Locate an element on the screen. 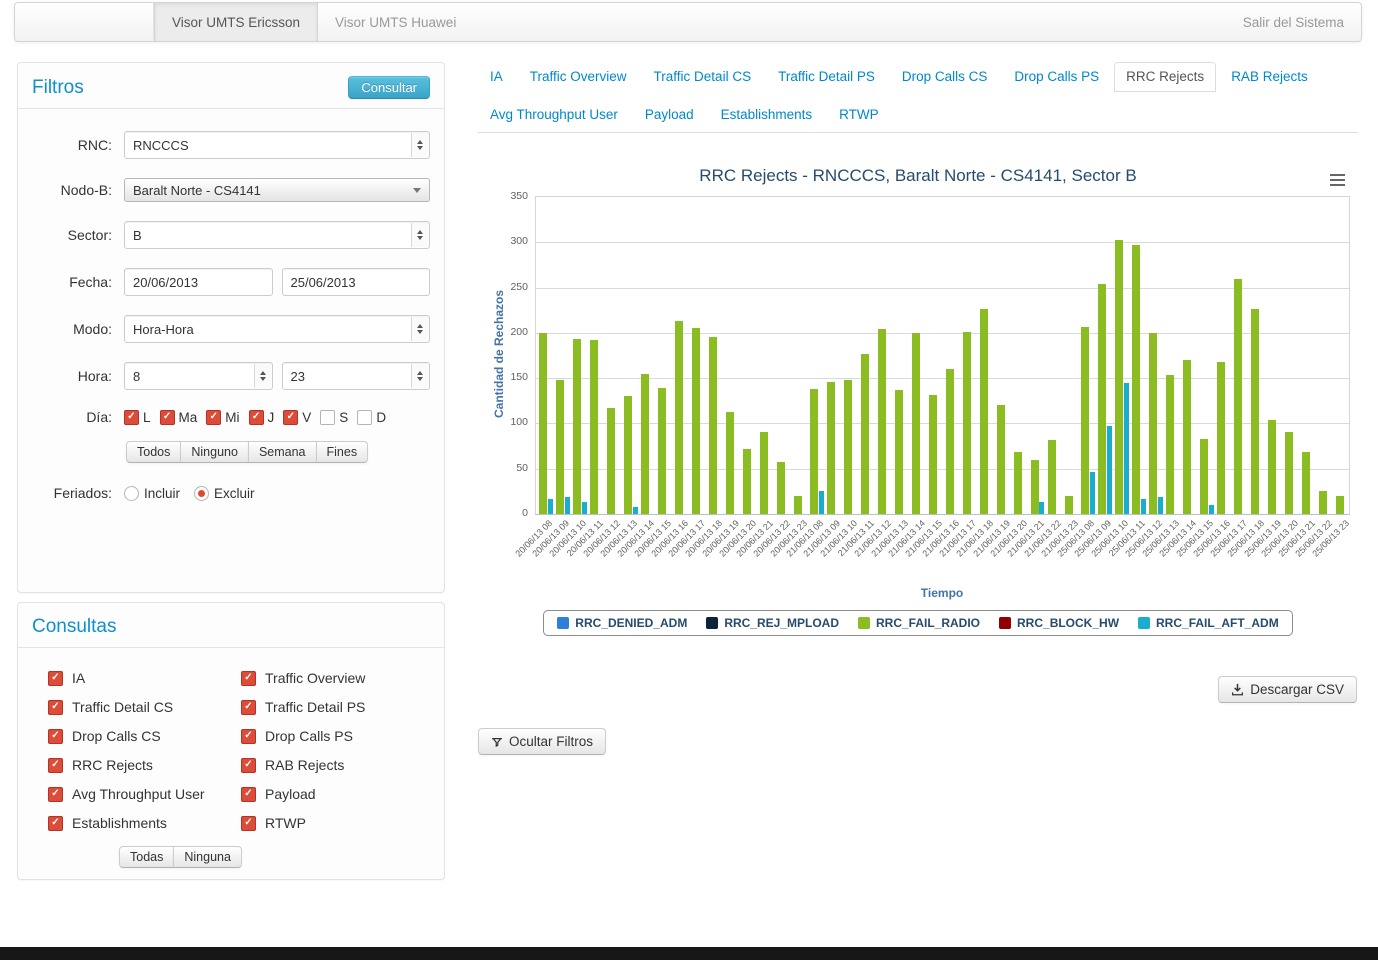 The width and height of the screenshot is (1378, 960). bar-RRC_FAIL_RADIO-25/06/13 10 is located at coordinates (1119, 376).